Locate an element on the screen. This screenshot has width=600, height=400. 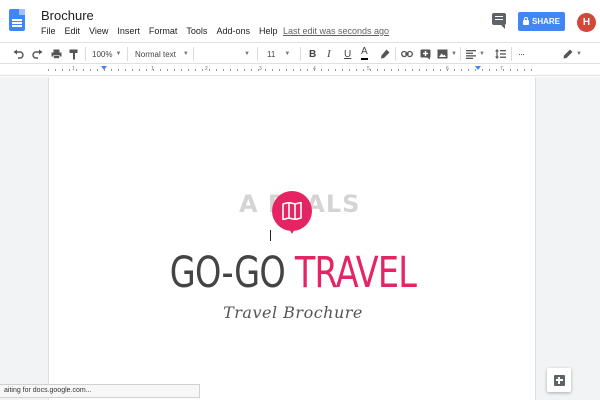
avatar: H is located at coordinates (586, 22).